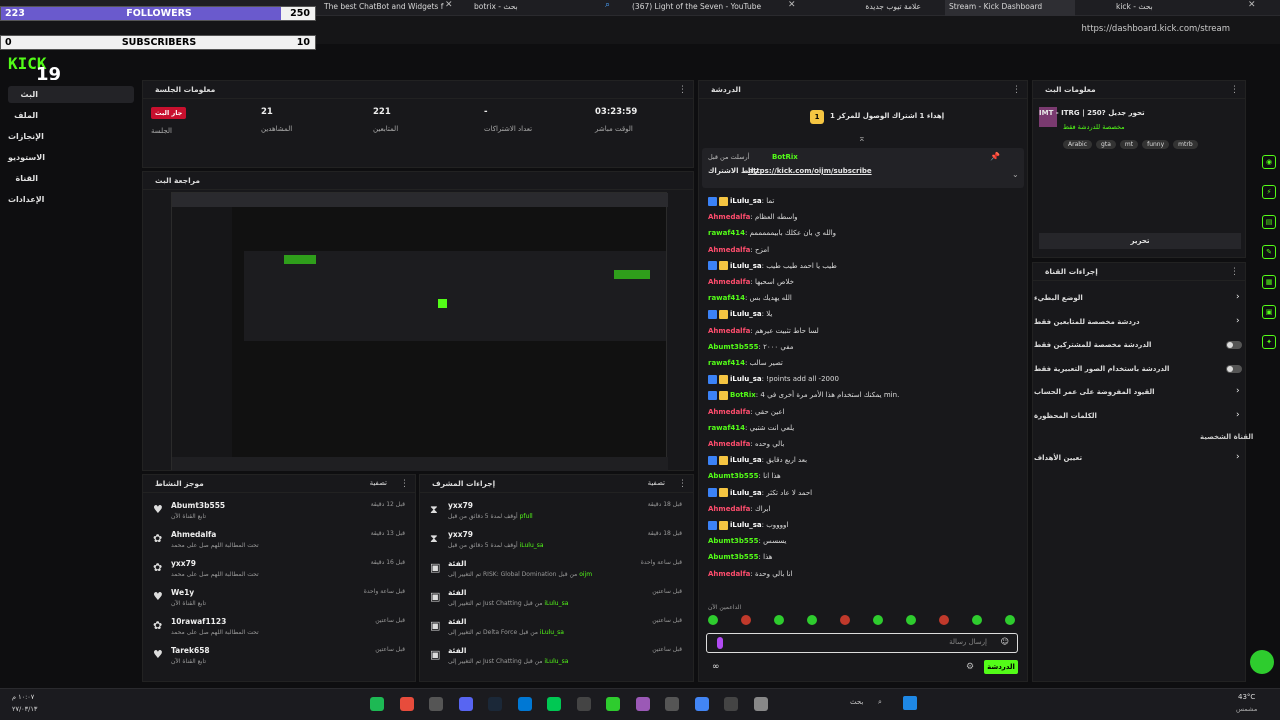 This screenshot has width=1280, height=720. What do you see at coordinates (868, 493) in the screenshot?
I see `chat-message: iLulu_sa: احمد لا عاد تكثر` at bounding box center [868, 493].